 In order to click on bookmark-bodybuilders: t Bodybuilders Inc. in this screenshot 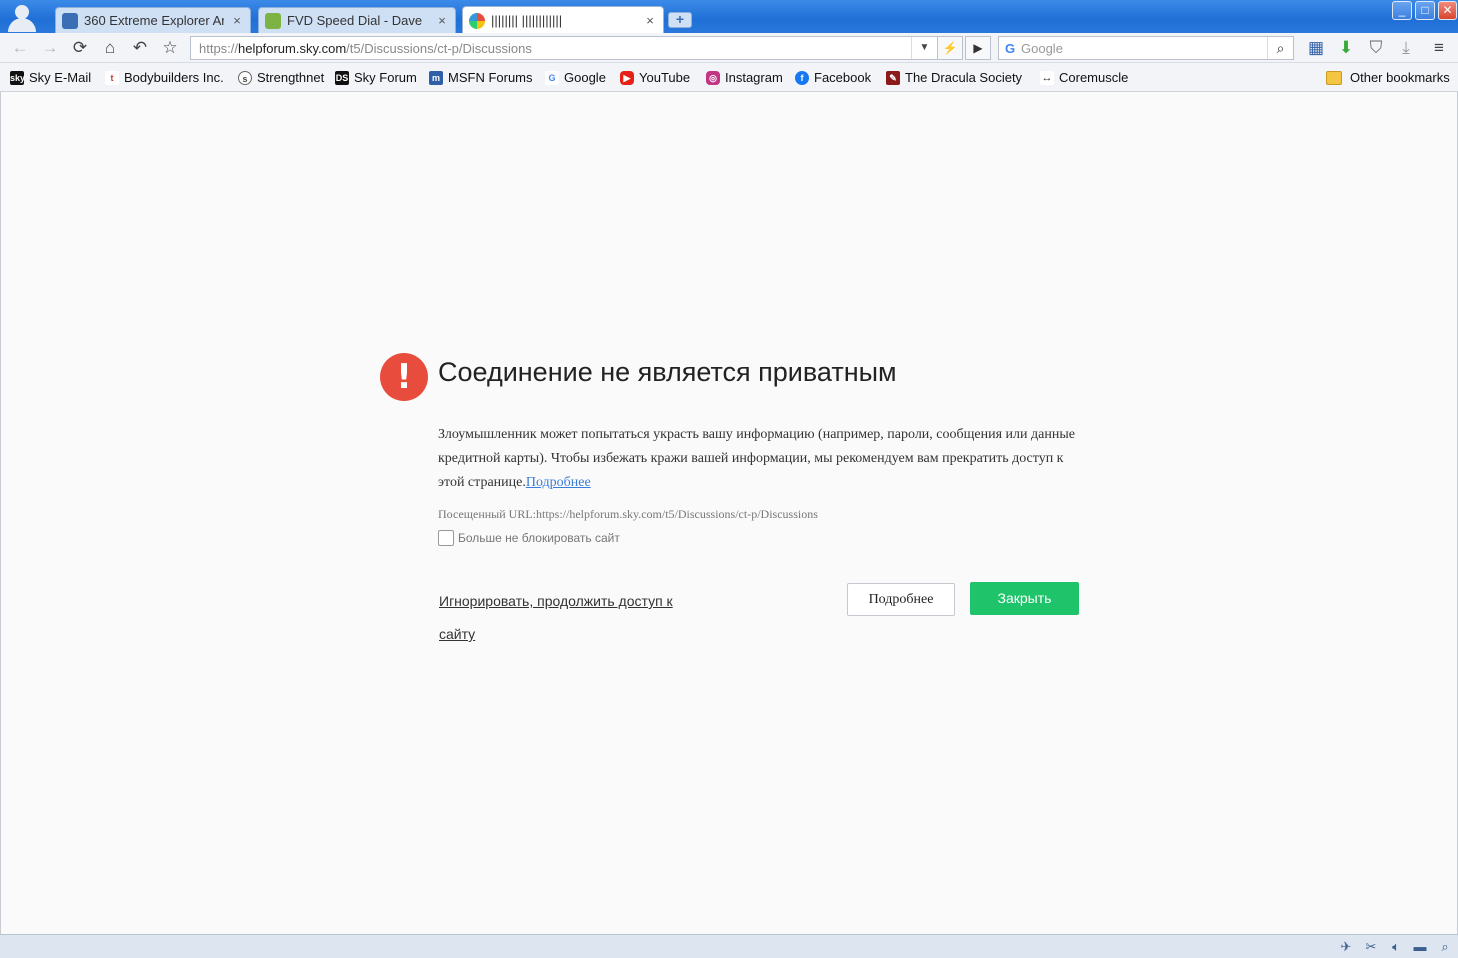, I will do `click(164, 77)`.